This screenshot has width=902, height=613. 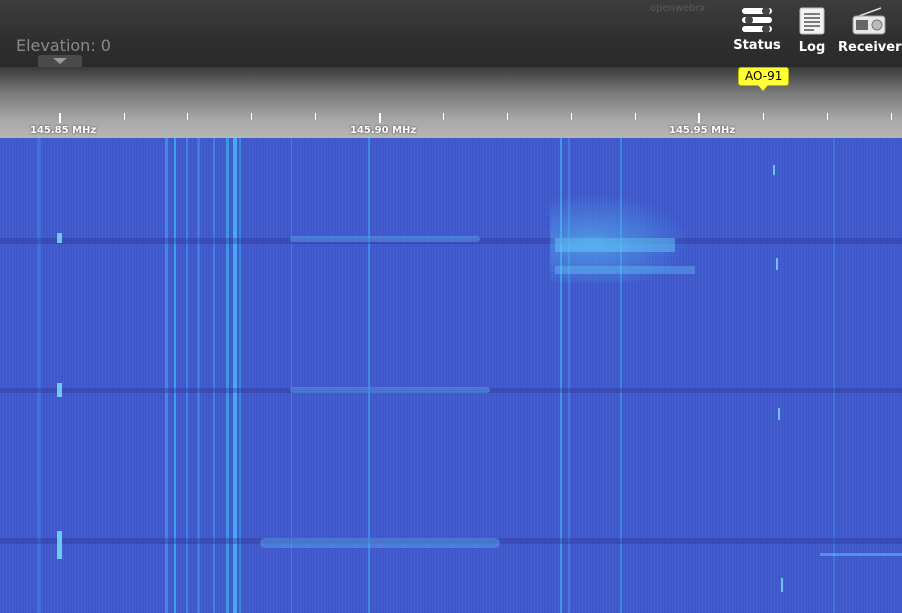 I want to click on log-button: Log, so click(x=812, y=30).